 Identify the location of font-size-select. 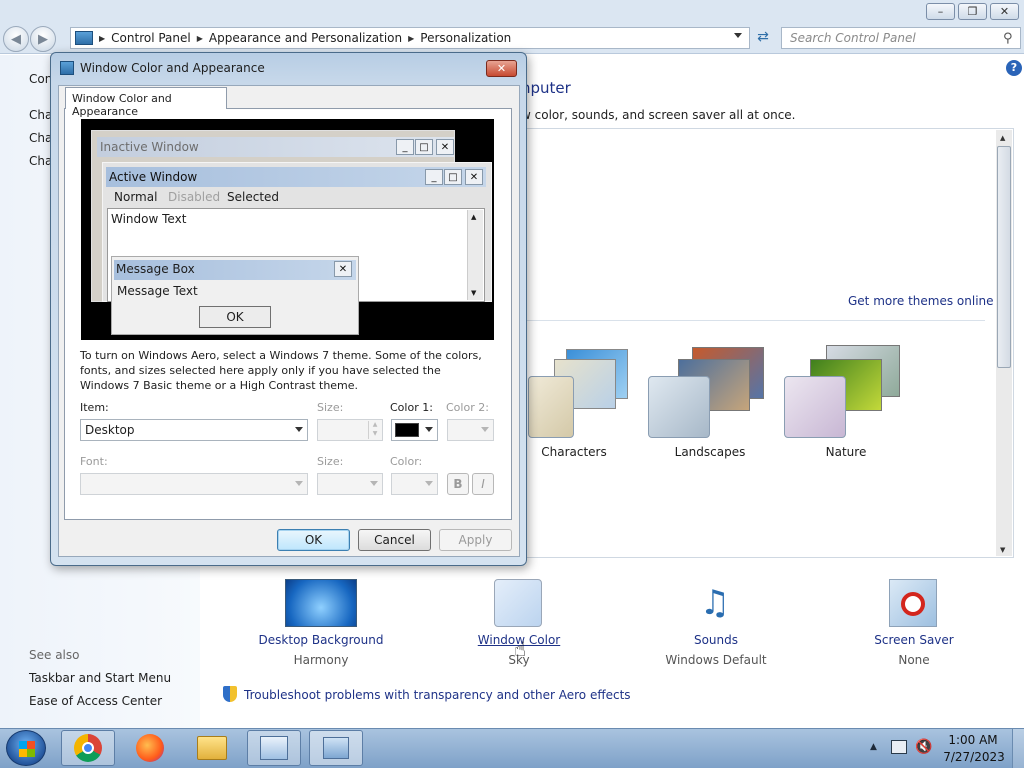
(350, 484).